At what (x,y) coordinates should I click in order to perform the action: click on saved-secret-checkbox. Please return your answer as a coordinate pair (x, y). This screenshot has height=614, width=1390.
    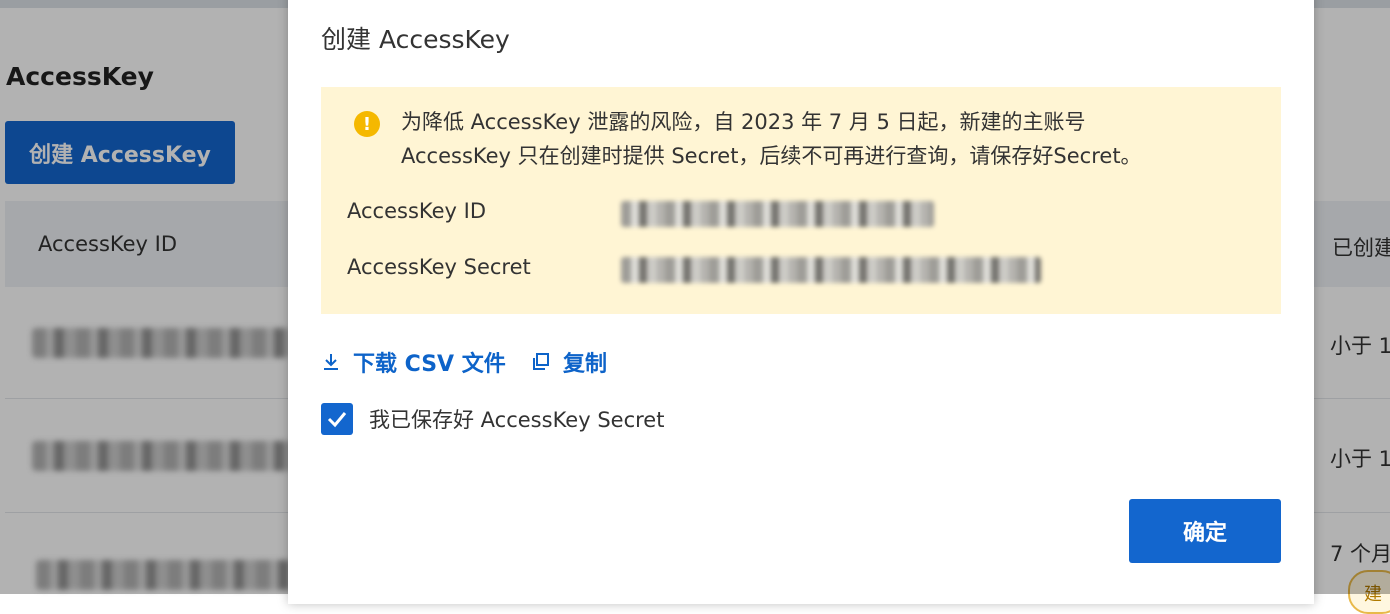
    Looking at the image, I should click on (337, 419).